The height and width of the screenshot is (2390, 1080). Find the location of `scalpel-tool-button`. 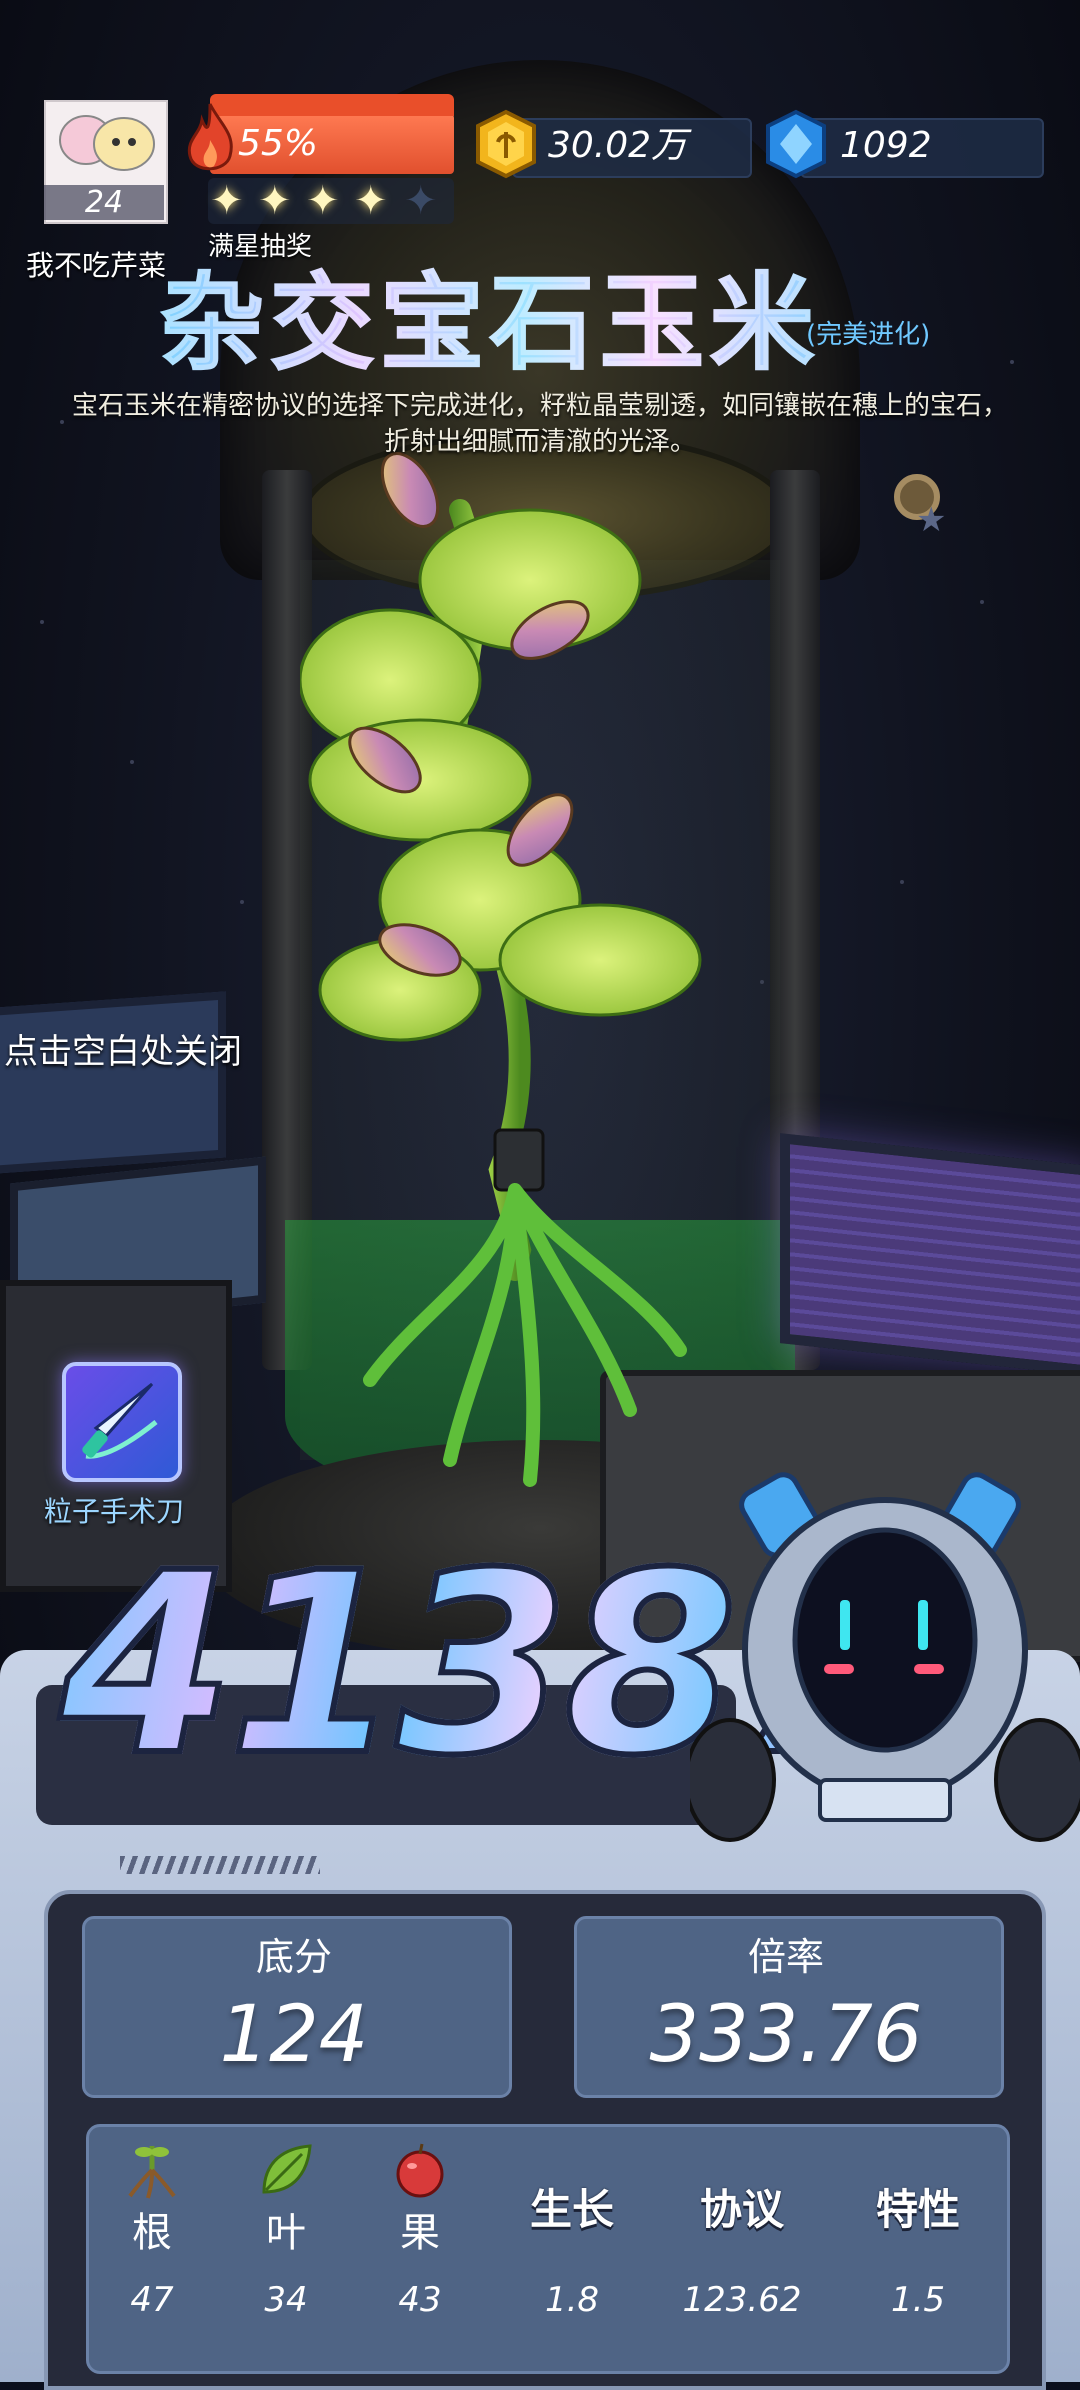

scalpel-tool-button is located at coordinates (122, 1422).